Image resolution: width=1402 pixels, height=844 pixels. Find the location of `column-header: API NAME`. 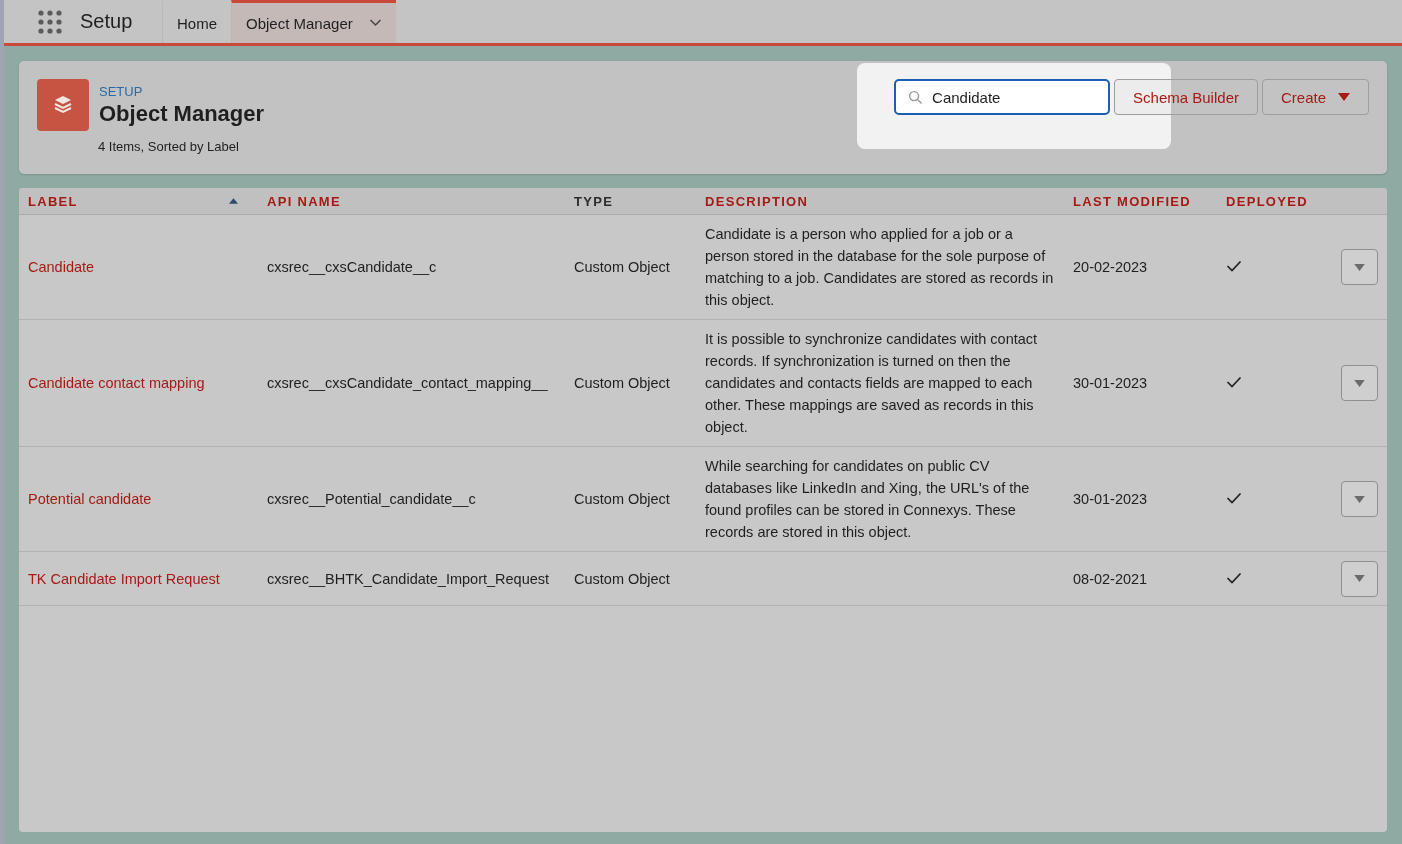

column-header: API NAME is located at coordinates (304, 201).